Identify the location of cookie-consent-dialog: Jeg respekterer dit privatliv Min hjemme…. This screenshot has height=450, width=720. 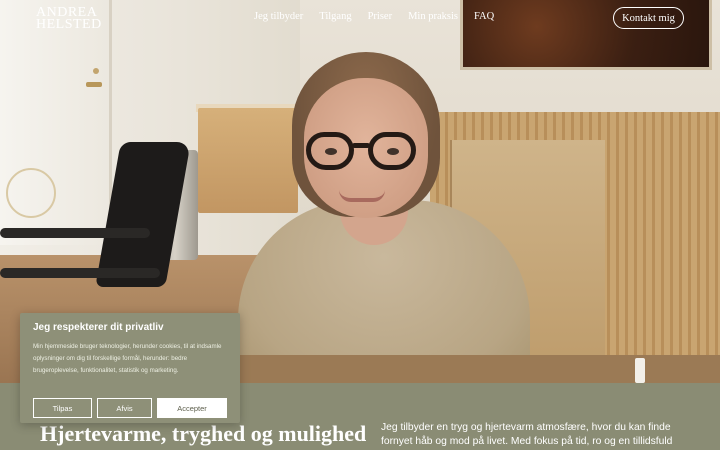
(130, 368).